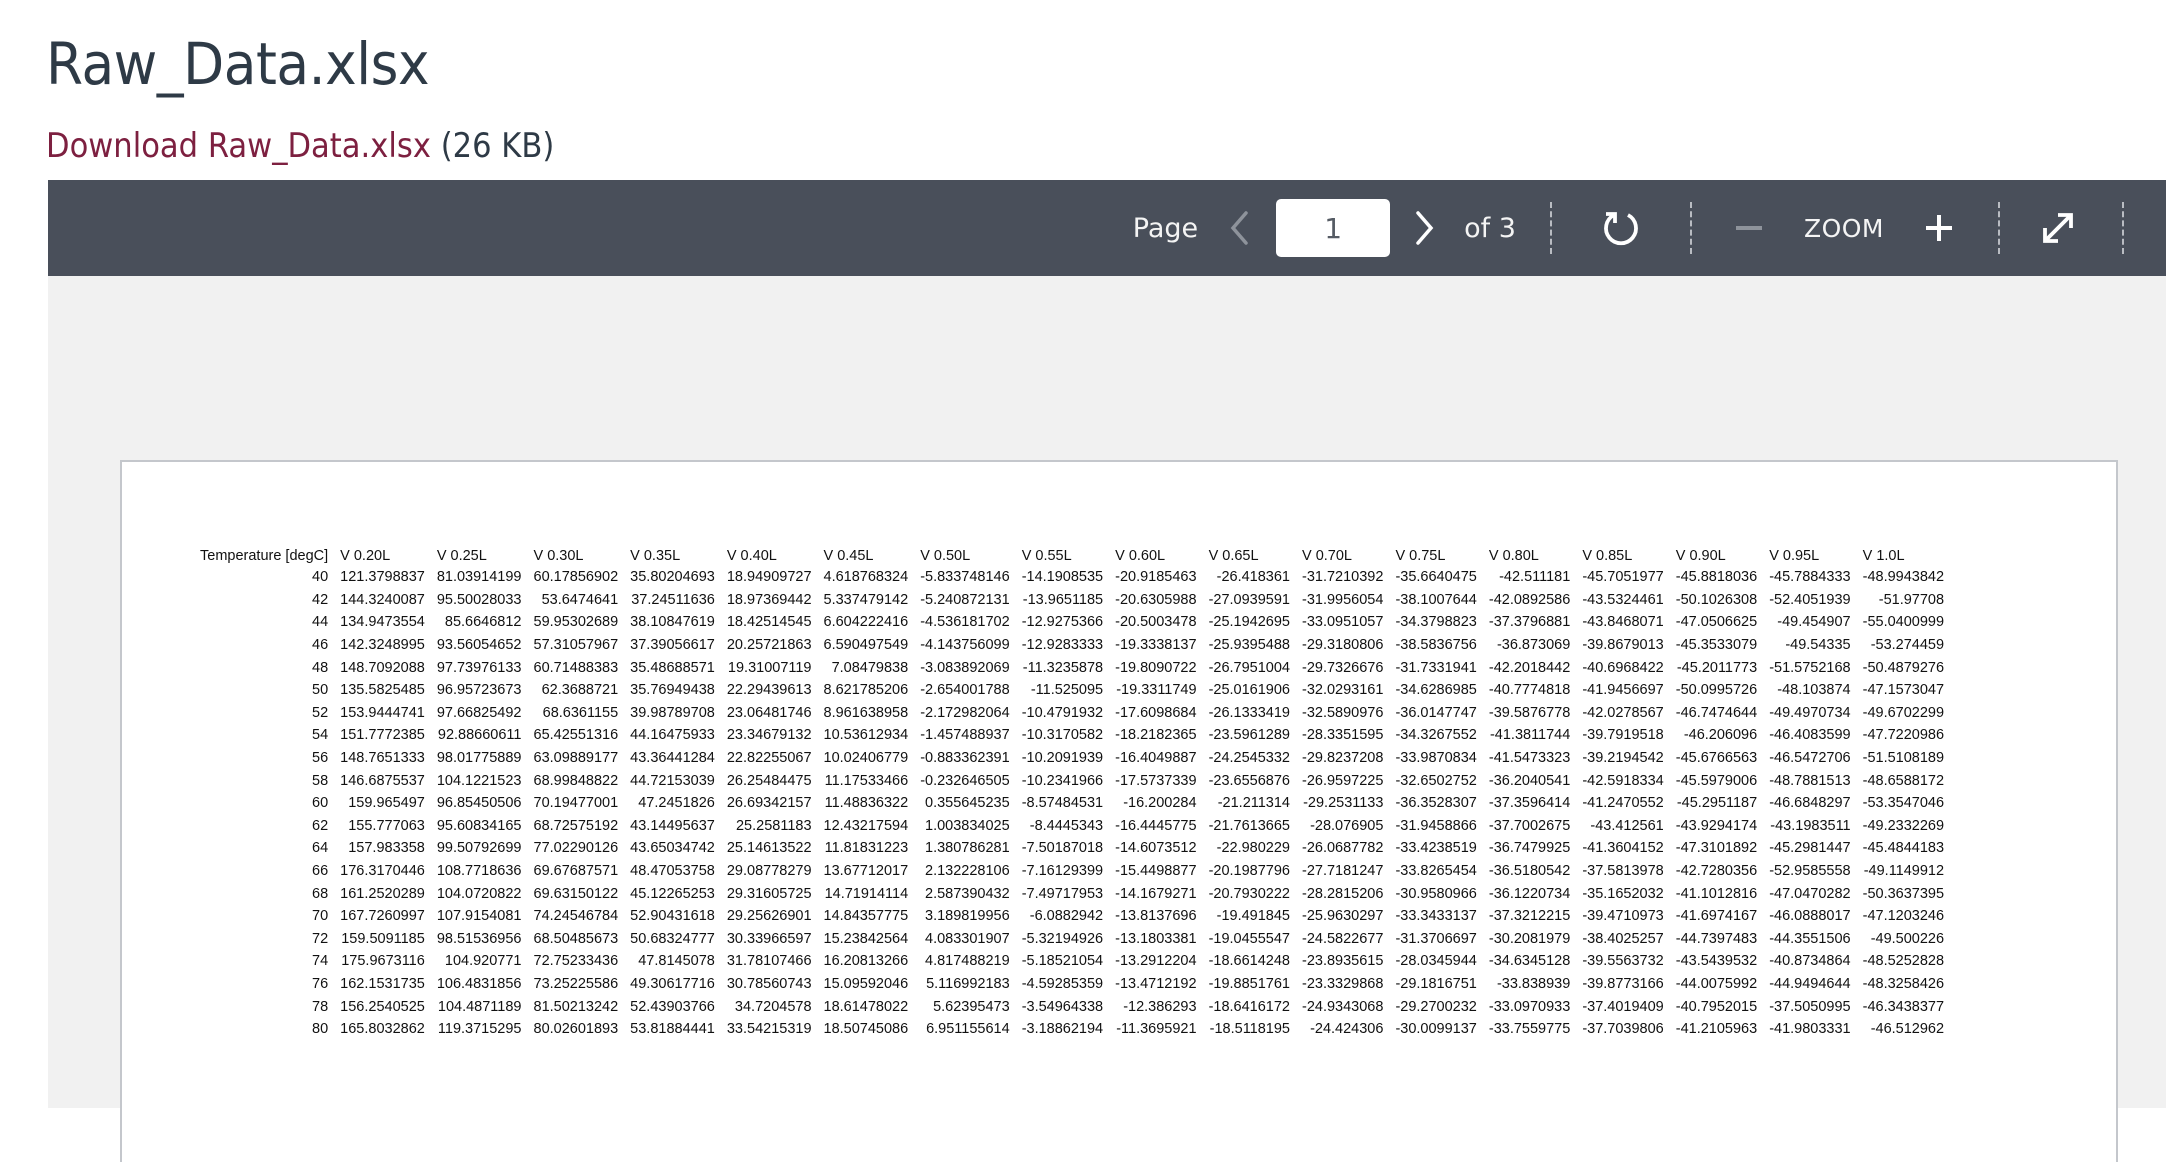 This screenshot has width=2166, height=1162. Describe the element at coordinates (238, 64) in the screenshot. I see `page-title: Raw_Data.xlsx` at that location.